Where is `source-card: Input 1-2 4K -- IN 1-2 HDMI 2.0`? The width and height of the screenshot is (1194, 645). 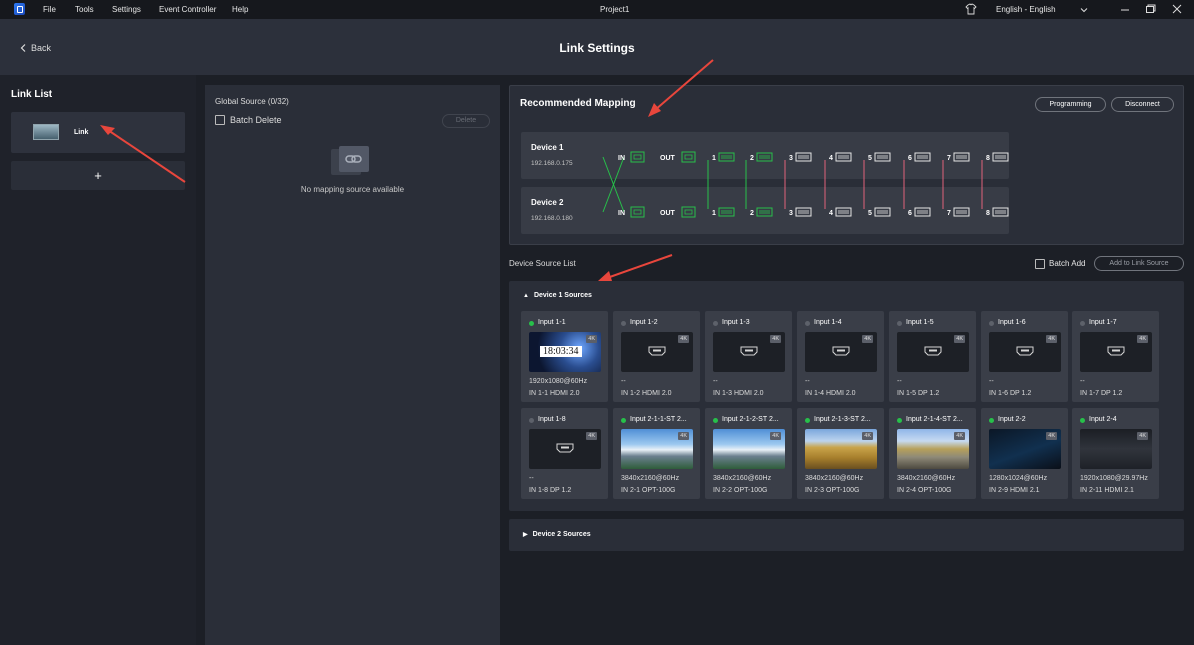 source-card: Input 1-2 4K -- IN 1-2 HDMI 2.0 is located at coordinates (656, 356).